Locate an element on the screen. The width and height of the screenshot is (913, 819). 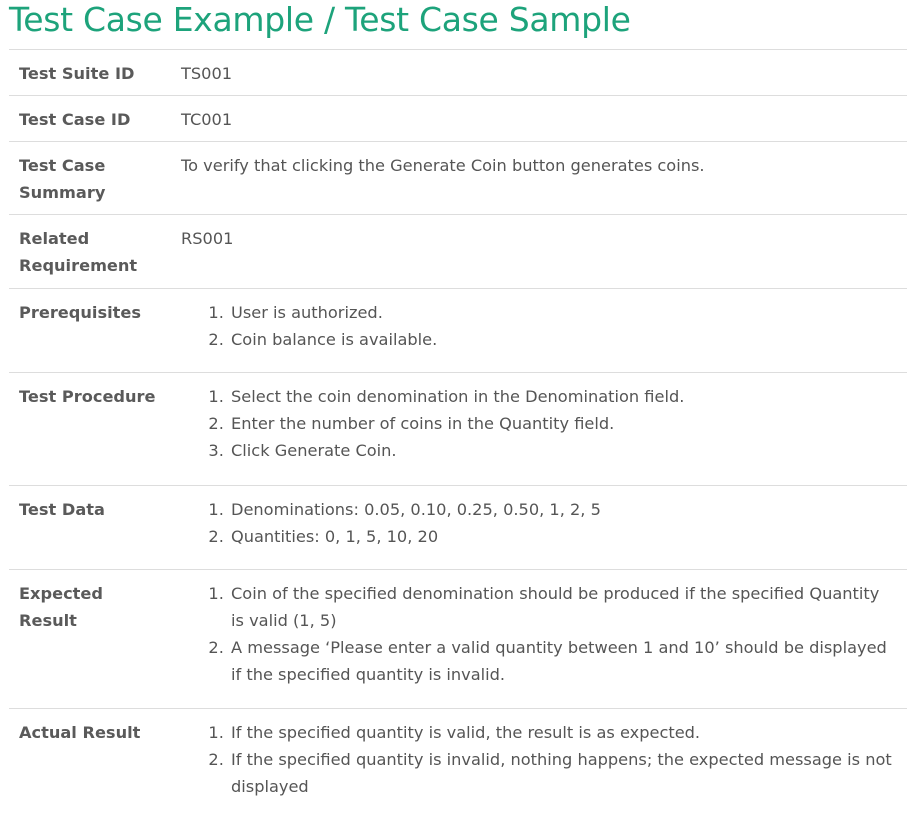
row-value: TS001 is located at coordinates (207, 73).